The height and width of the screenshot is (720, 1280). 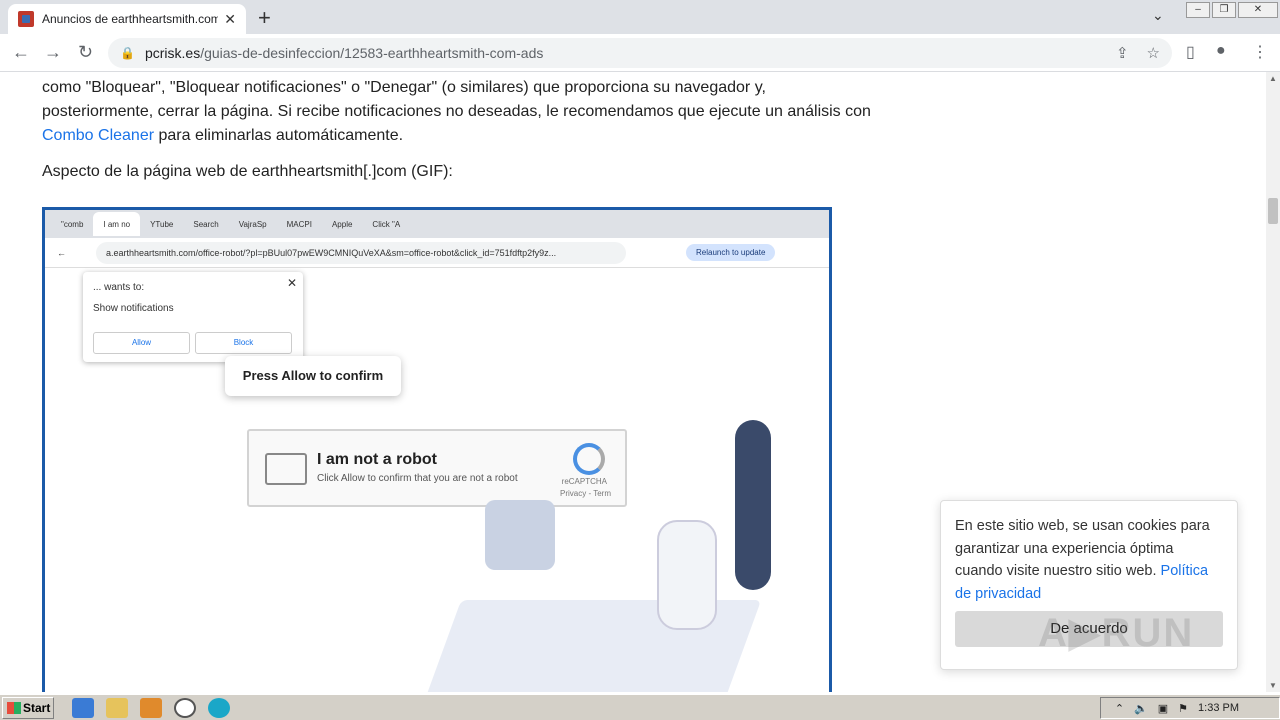 What do you see at coordinates (61, 252) in the screenshot?
I see `gif-back-icon: ←` at bounding box center [61, 252].